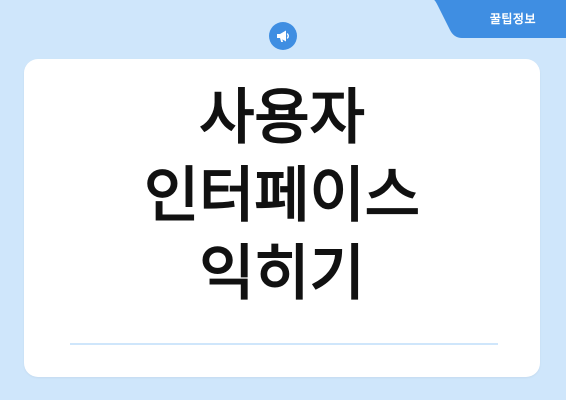 The width and height of the screenshot is (566, 400). What do you see at coordinates (282, 118) in the screenshot?
I see `title-line-1: 사용자` at bounding box center [282, 118].